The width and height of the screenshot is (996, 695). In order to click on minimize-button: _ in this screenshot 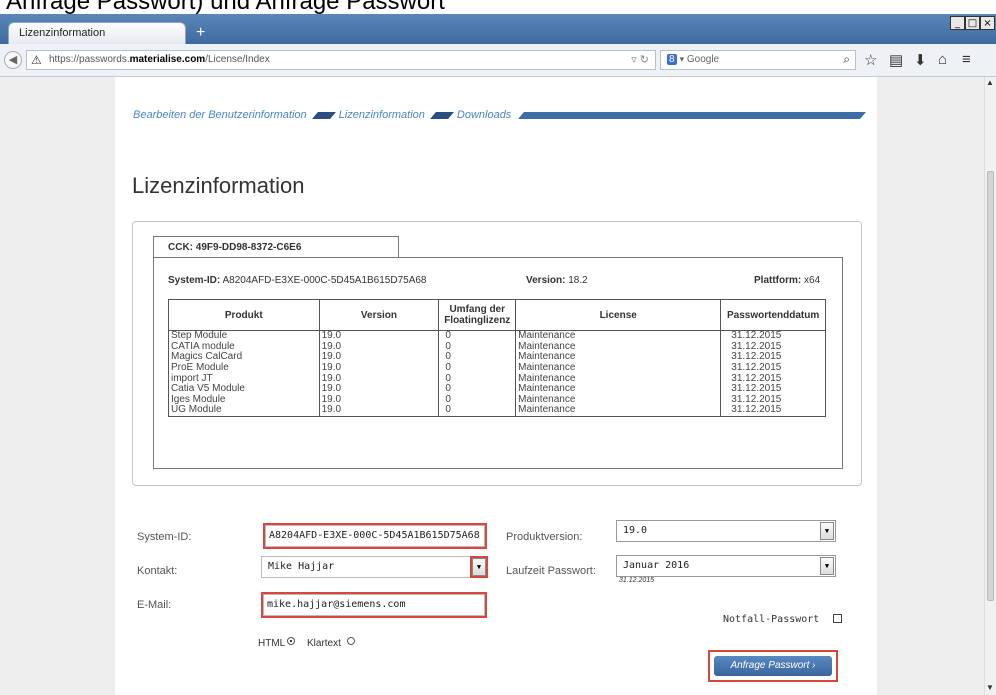, I will do `click(957, 23)`.